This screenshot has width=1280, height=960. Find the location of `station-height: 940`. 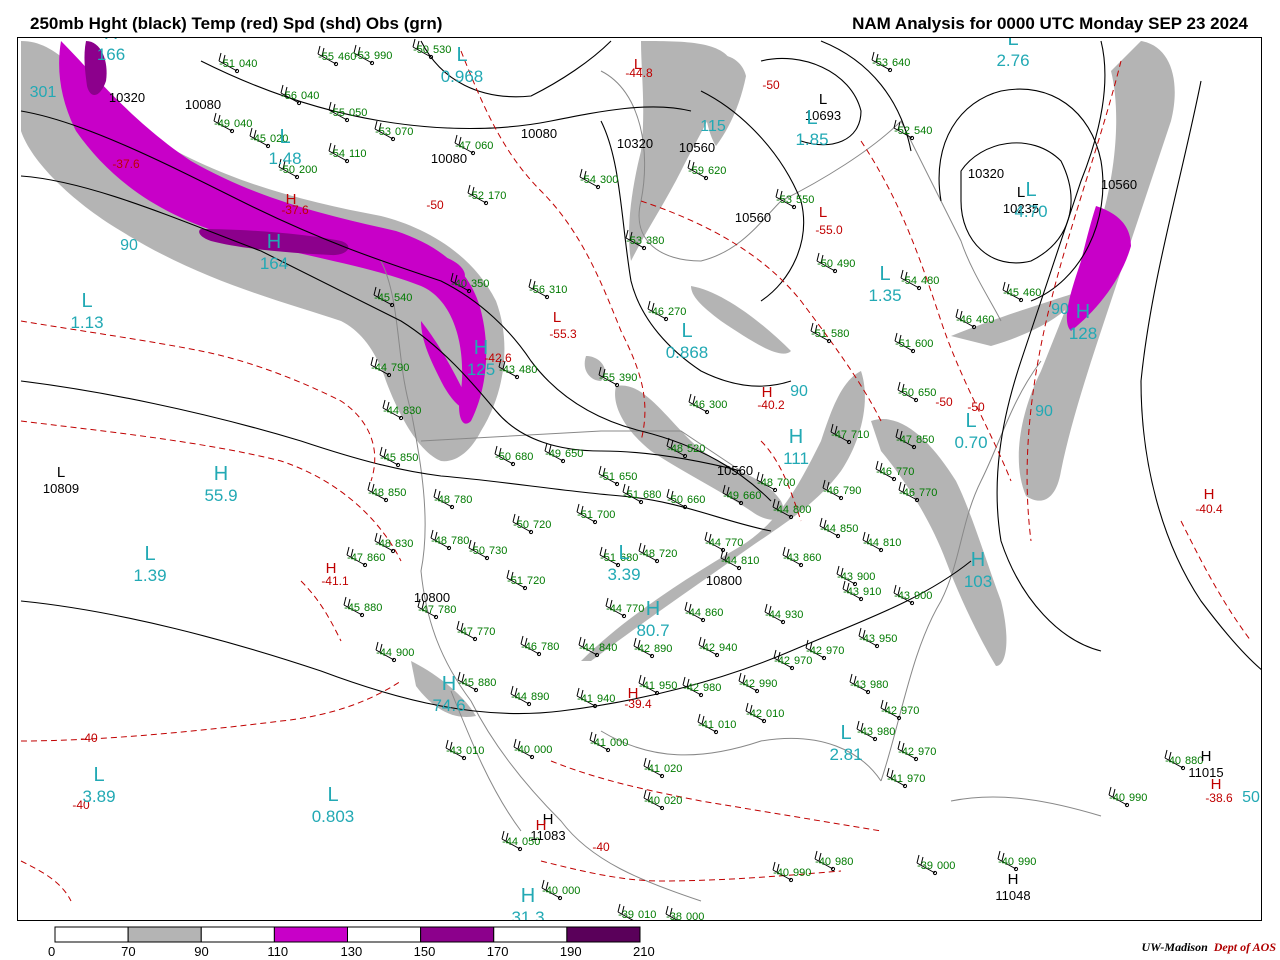

station-height: 940 is located at coordinates (606, 699).